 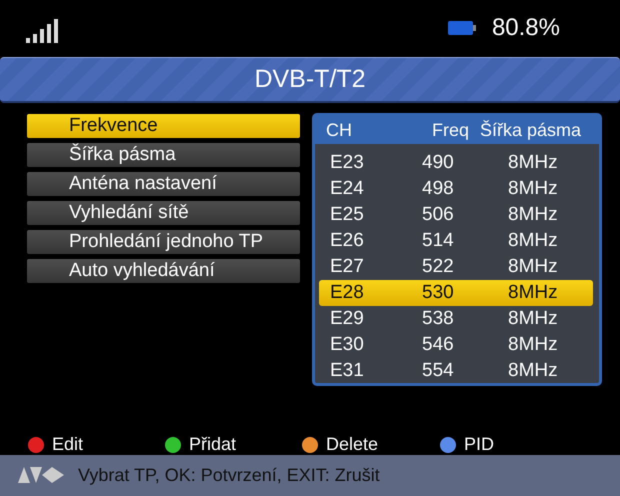 I want to click on column-header: CH, so click(x=339, y=130).